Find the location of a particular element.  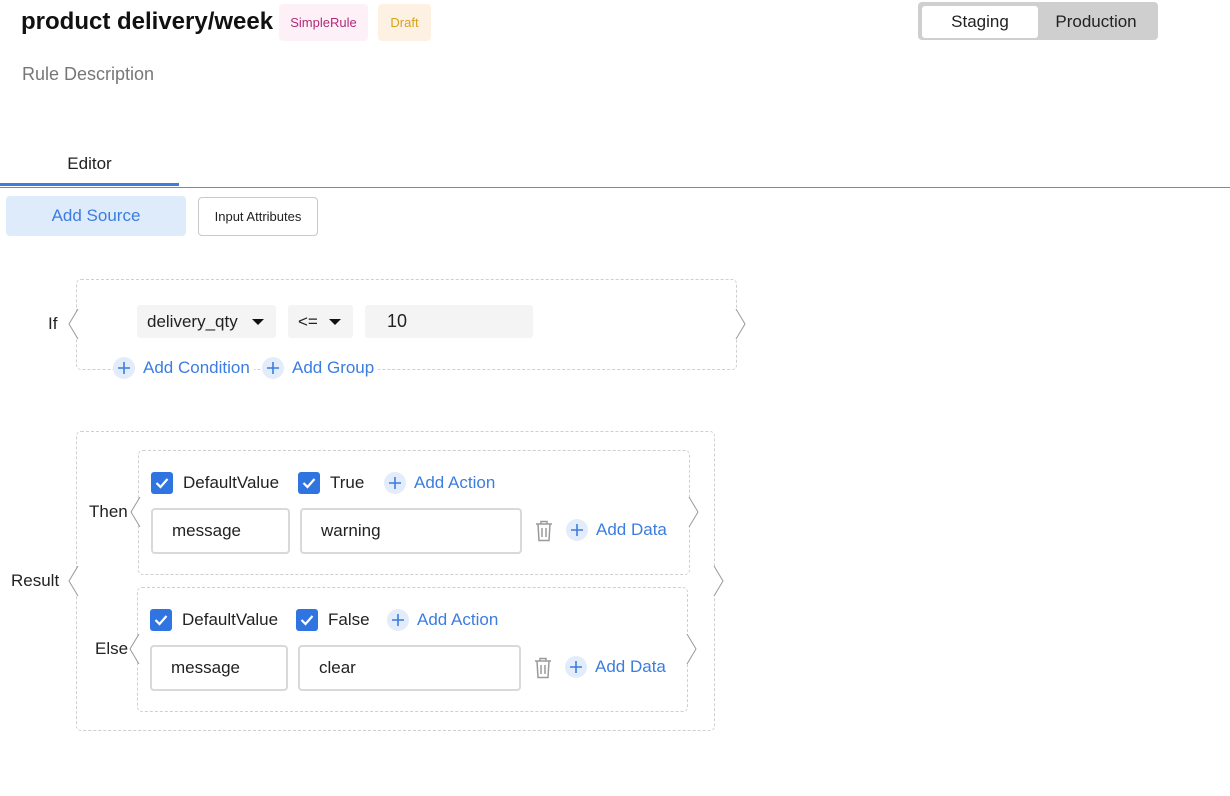

then-add-action-button: Add Action is located at coordinates (439, 483).